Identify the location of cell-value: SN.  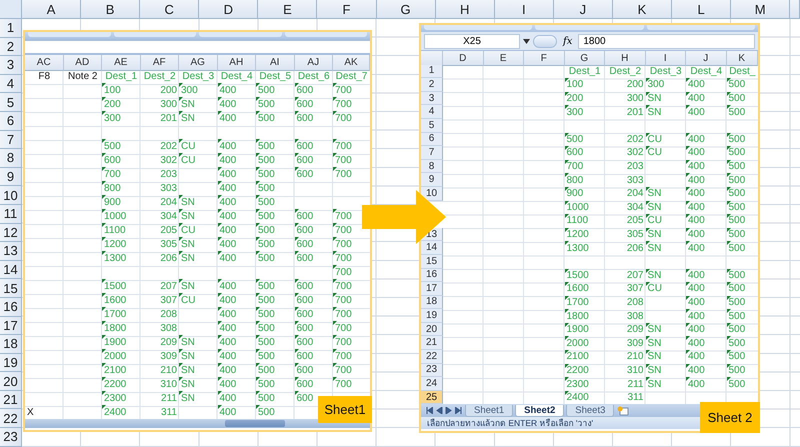
(655, 248).